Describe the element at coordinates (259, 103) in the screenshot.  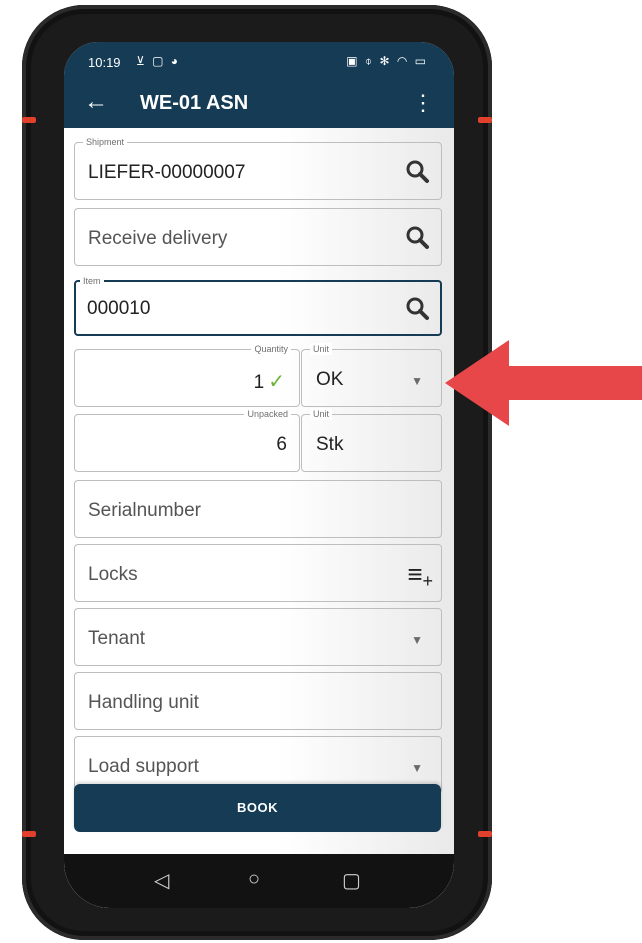
I see `app-bar: ← WE-01 ASN ⋮` at that location.